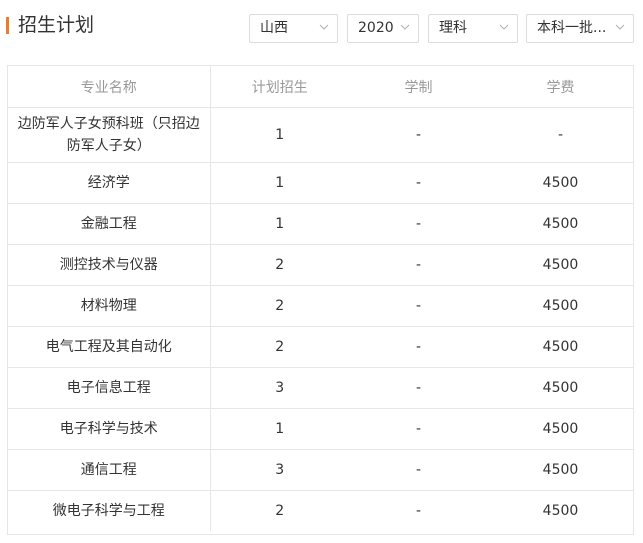  I want to click on major-name: 经济学, so click(109, 183).